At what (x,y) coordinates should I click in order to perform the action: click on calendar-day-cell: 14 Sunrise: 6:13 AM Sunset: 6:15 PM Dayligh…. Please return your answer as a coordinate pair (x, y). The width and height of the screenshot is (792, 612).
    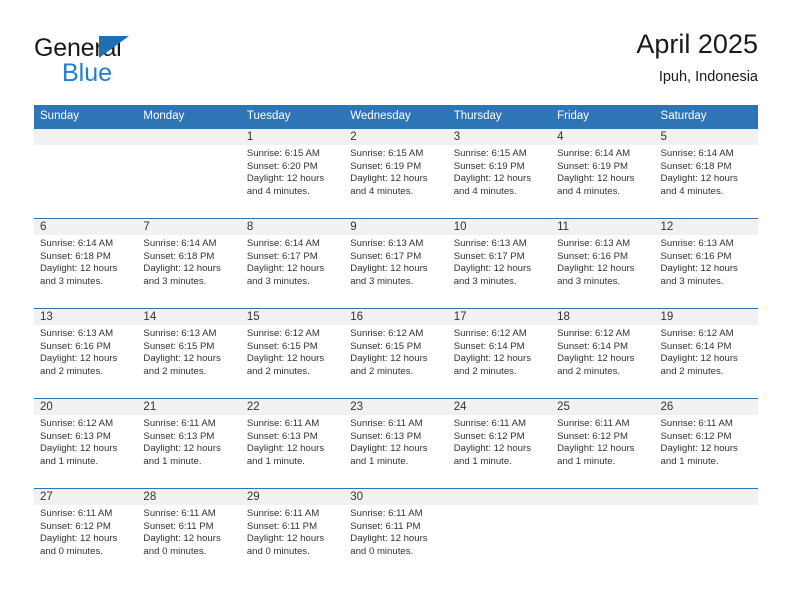
    Looking at the image, I should click on (189, 353).